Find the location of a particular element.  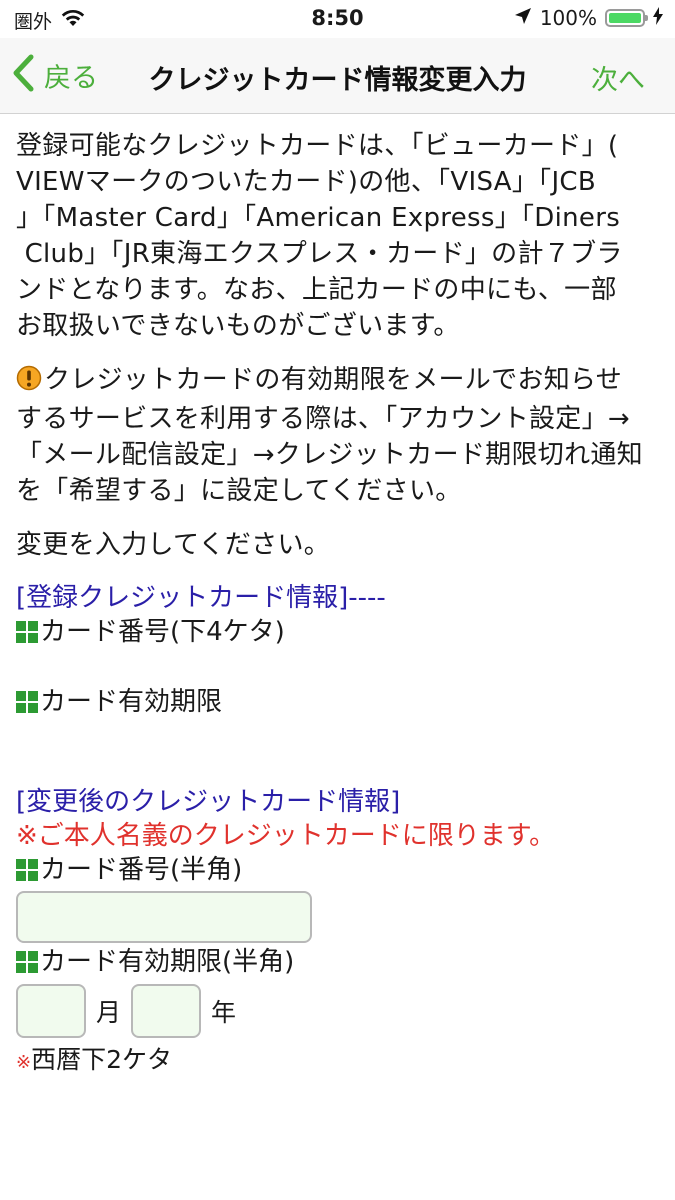

notice-line: を「希望する」に設定してください。 is located at coordinates (239, 491).